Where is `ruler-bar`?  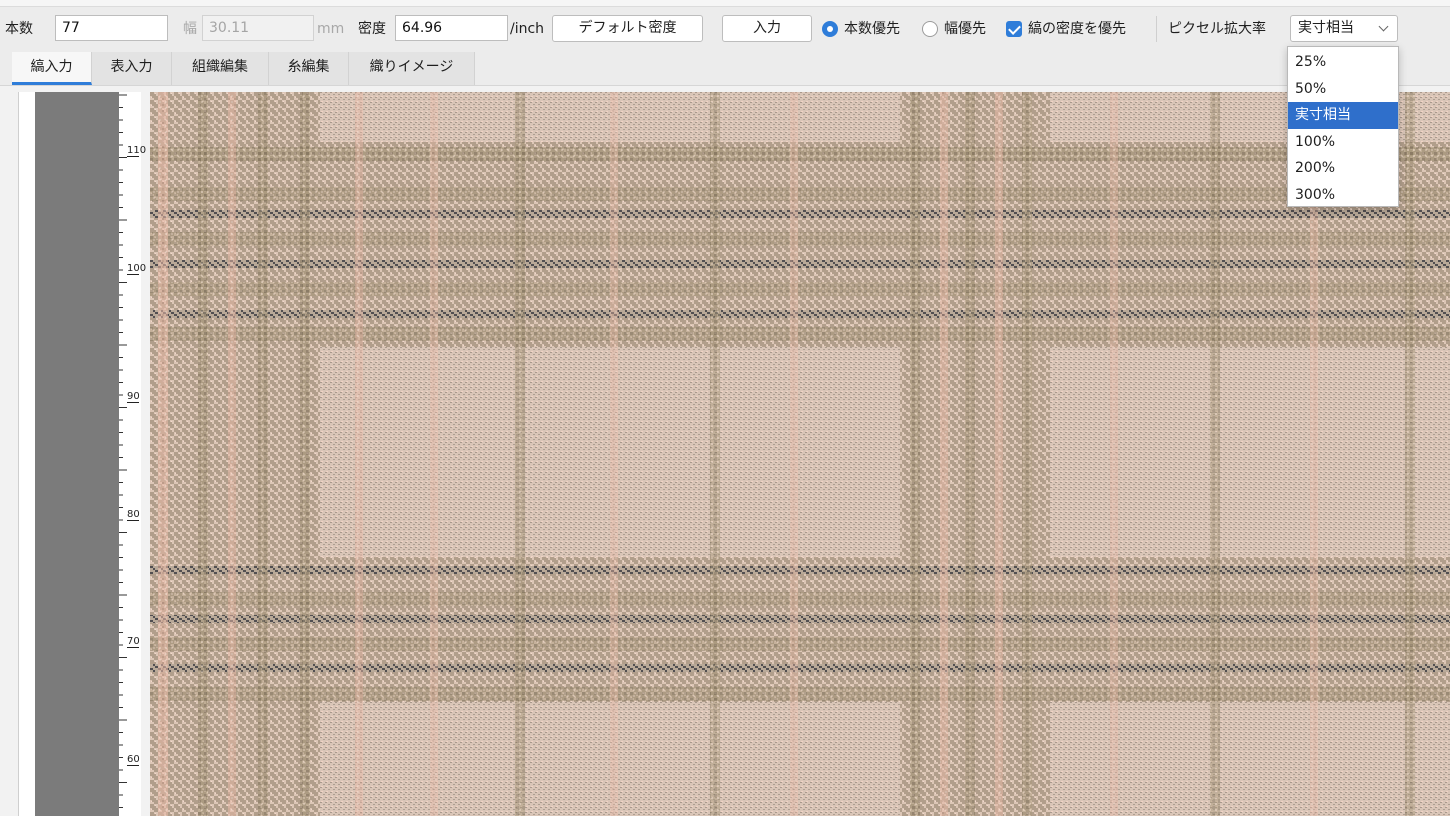
ruler-bar is located at coordinates (77, 454).